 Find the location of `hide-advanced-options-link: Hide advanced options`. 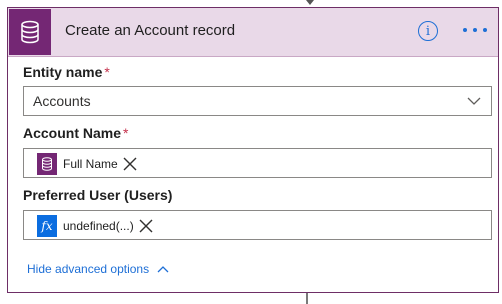

hide-advanced-options-link: Hide advanced options is located at coordinates (98, 269).